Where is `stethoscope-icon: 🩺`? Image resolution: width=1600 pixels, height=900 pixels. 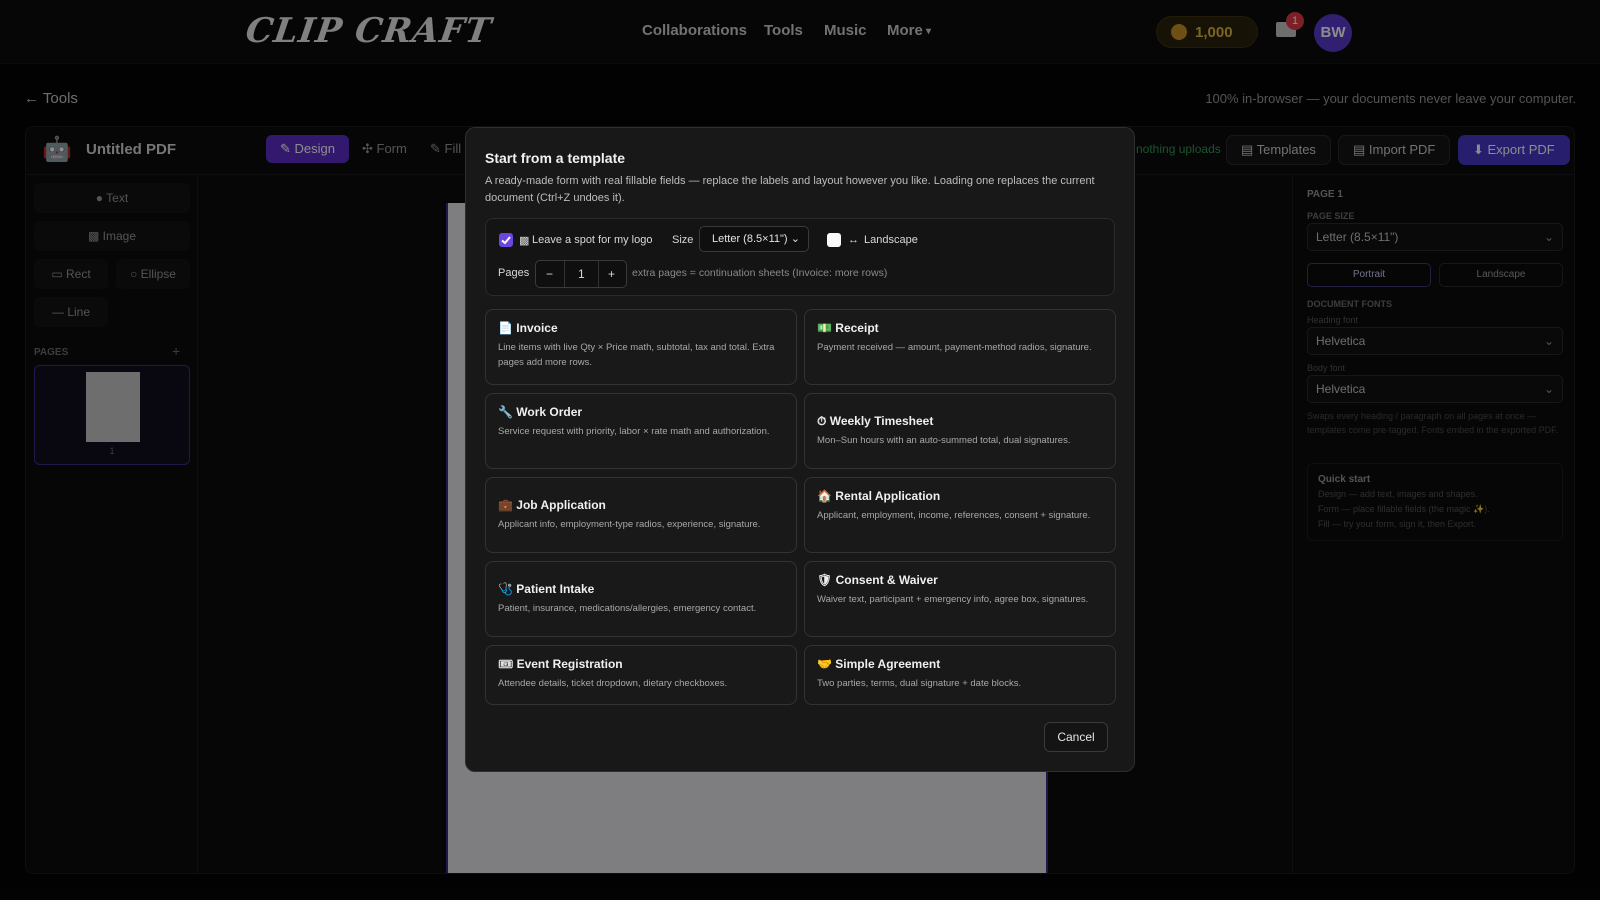
stethoscope-icon: 🩺 is located at coordinates (505, 589).